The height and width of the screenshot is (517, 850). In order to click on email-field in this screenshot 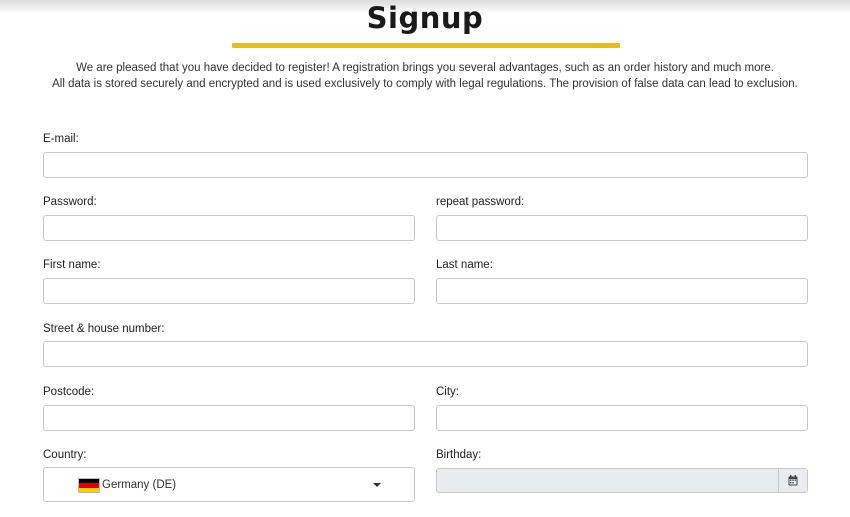, I will do `click(425, 165)`.